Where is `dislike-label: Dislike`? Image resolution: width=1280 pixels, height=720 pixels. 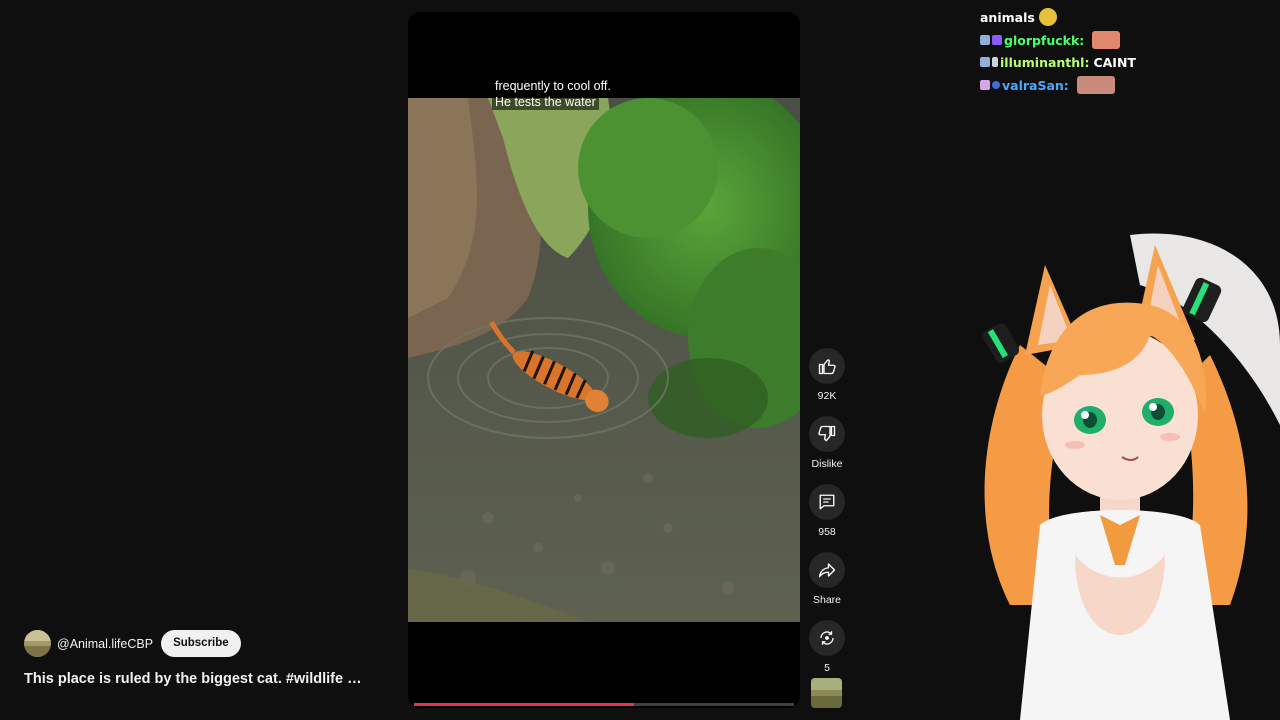 dislike-label: Dislike is located at coordinates (827, 464).